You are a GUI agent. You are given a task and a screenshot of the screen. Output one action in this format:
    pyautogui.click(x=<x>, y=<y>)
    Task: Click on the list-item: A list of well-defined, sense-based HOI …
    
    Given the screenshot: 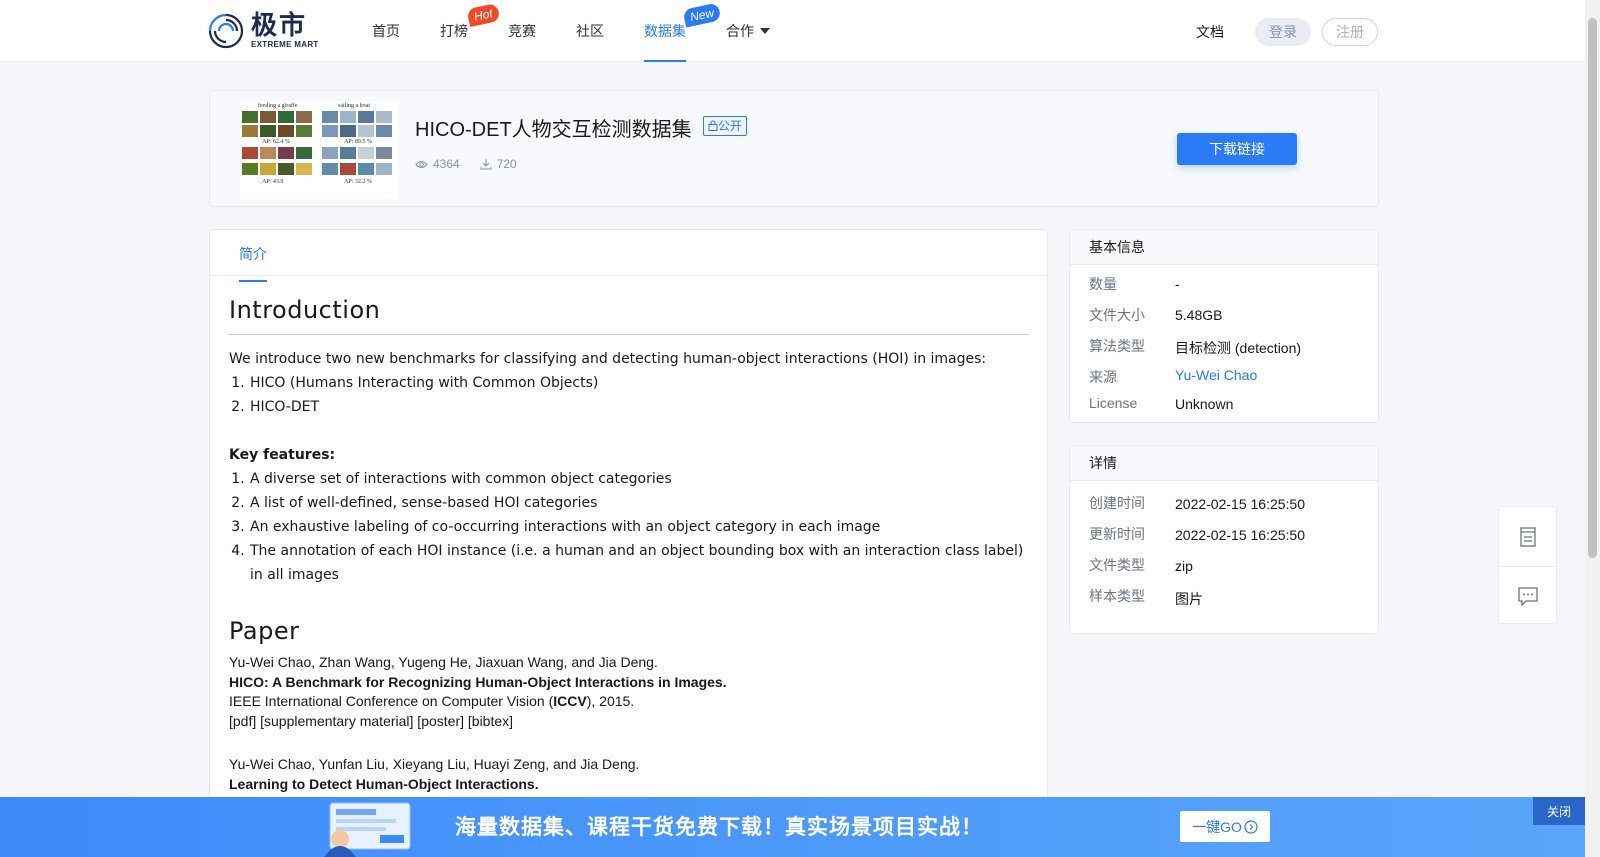 What is the action you would take?
    pyautogui.click(x=639, y=503)
    